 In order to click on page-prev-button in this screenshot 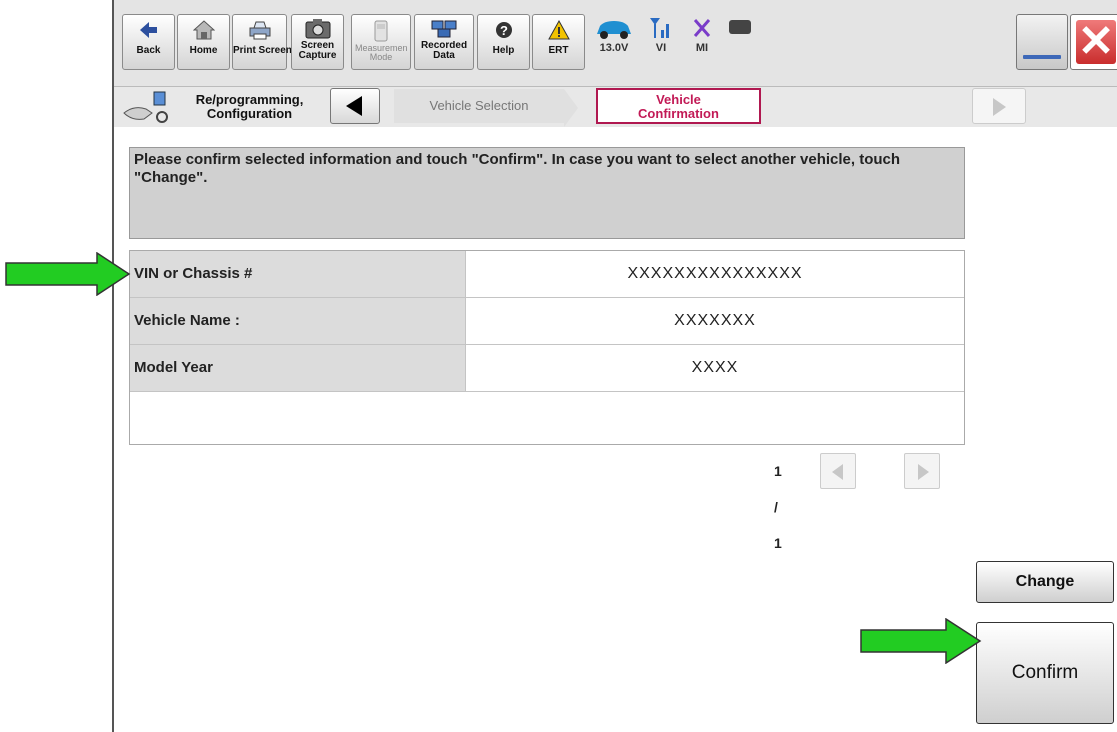, I will do `click(838, 471)`.